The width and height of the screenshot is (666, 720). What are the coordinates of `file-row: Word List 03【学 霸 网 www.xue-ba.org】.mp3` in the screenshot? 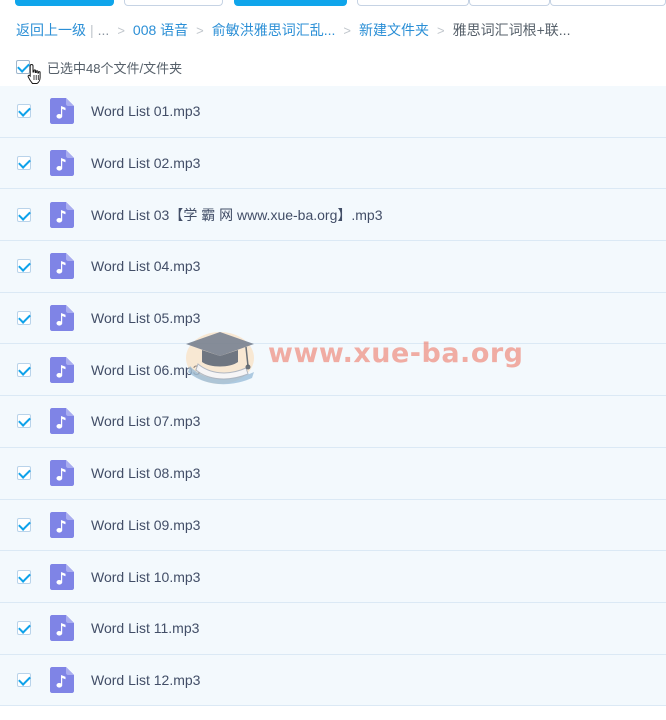 It's located at (333, 215).